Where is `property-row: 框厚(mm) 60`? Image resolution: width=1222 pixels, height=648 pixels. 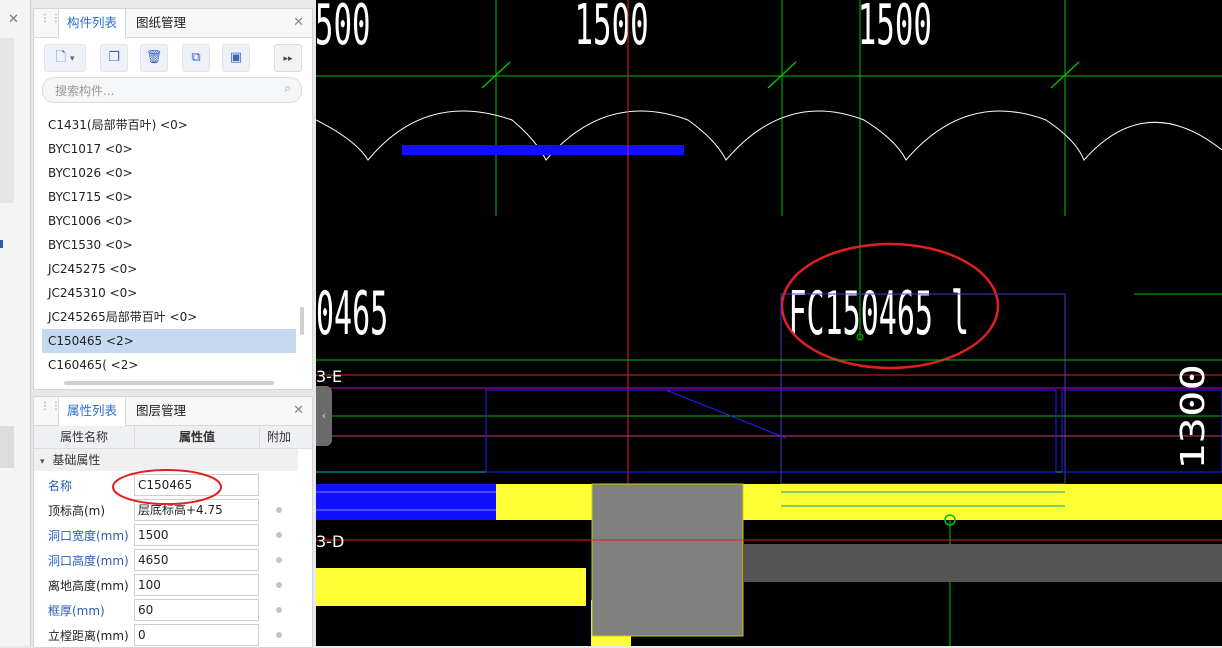
property-row: 框厚(mm) 60 is located at coordinates (166, 610).